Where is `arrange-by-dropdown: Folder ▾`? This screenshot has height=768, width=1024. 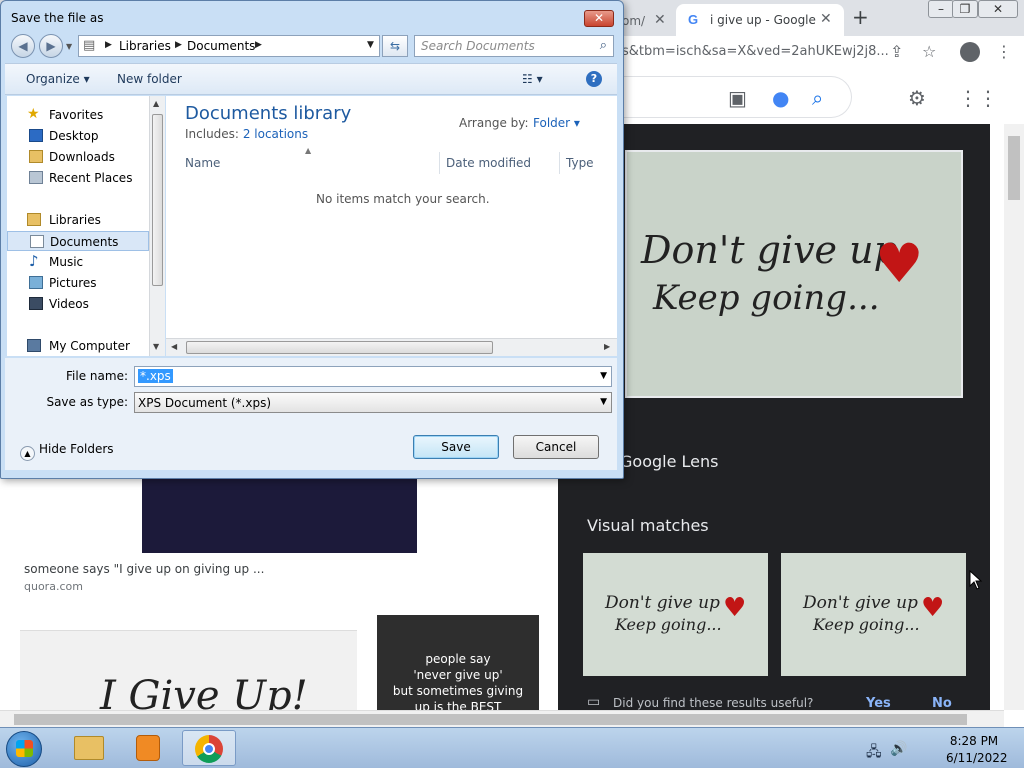 arrange-by-dropdown: Folder ▾ is located at coordinates (556, 123).